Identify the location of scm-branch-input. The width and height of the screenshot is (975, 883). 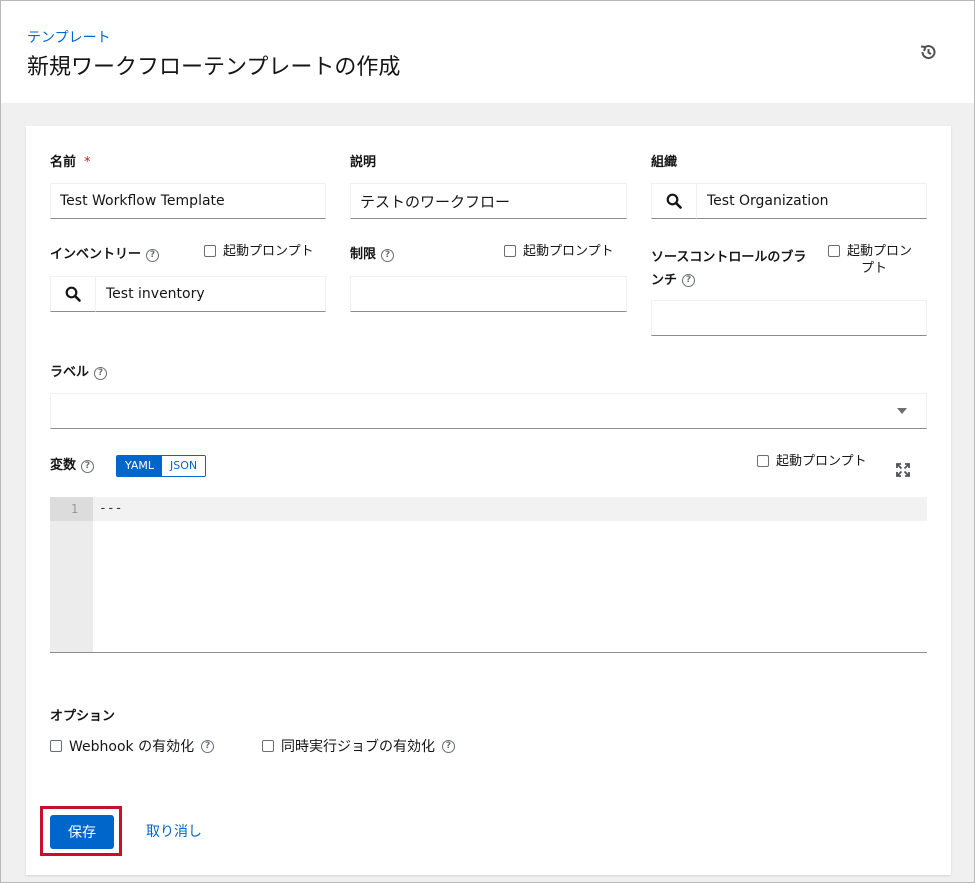
(789, 318).